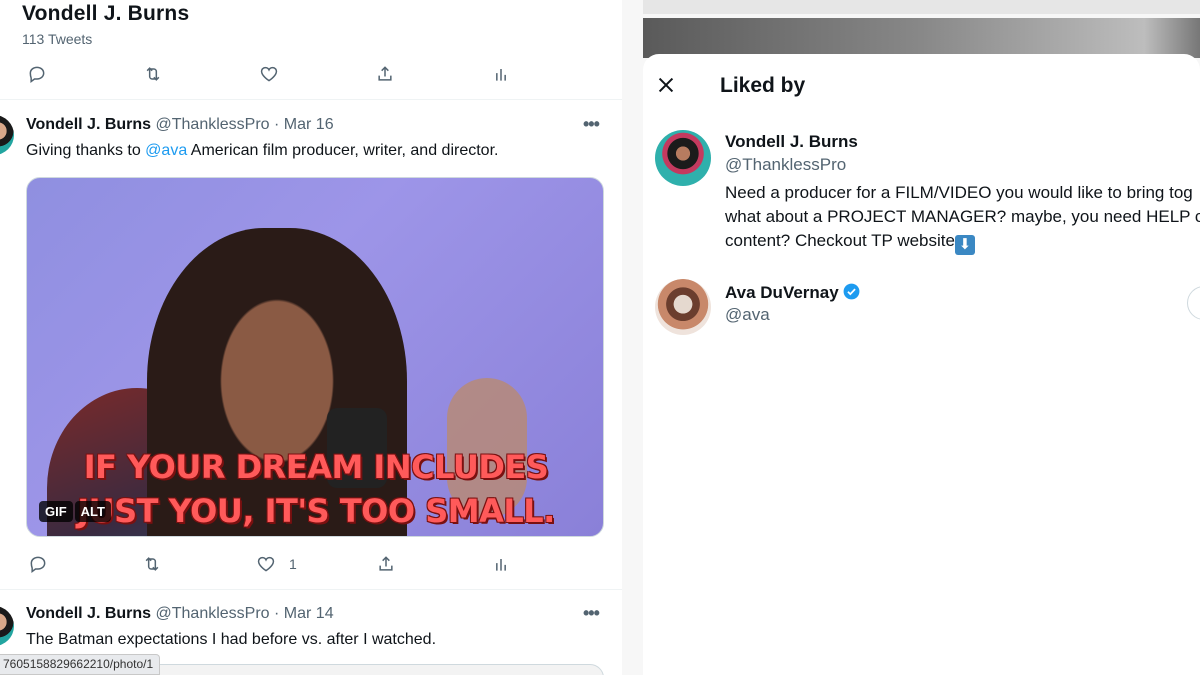 This screenshot has width=1200, height=675. Describe the element at coordinates (840, 240) in the screenshot. I see `bio-text: content? Checkout TP website` at that location.